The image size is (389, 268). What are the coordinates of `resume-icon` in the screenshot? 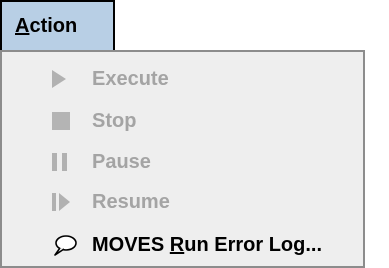 It's located at (72, 202).